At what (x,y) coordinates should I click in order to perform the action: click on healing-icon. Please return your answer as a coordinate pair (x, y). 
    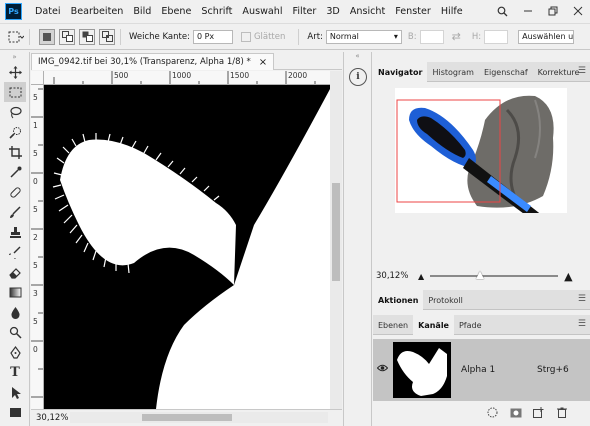
    Looking at the image, I should click on (15, 192).